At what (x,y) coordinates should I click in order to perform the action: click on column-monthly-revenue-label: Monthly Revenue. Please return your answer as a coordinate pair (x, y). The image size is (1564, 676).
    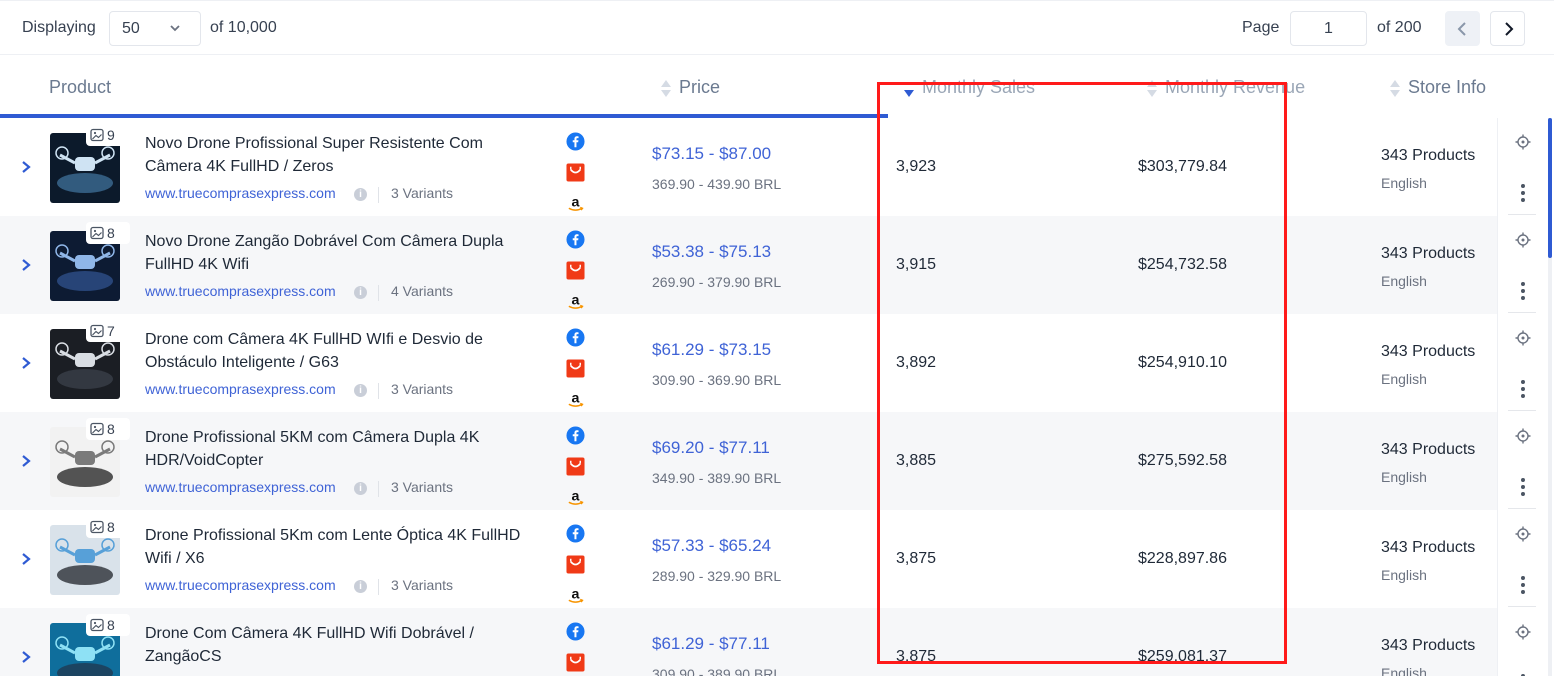
    Looking at the image, I should click on (1235, 87).